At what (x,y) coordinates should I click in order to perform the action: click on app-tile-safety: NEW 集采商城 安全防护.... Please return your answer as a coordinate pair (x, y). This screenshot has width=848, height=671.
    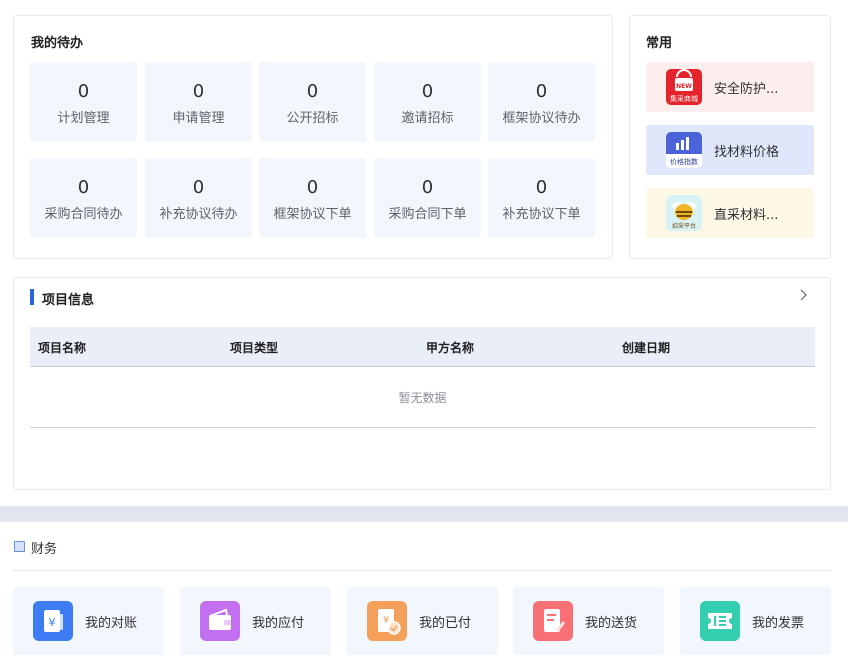
    Looking at the image, I should click on (730, 87).